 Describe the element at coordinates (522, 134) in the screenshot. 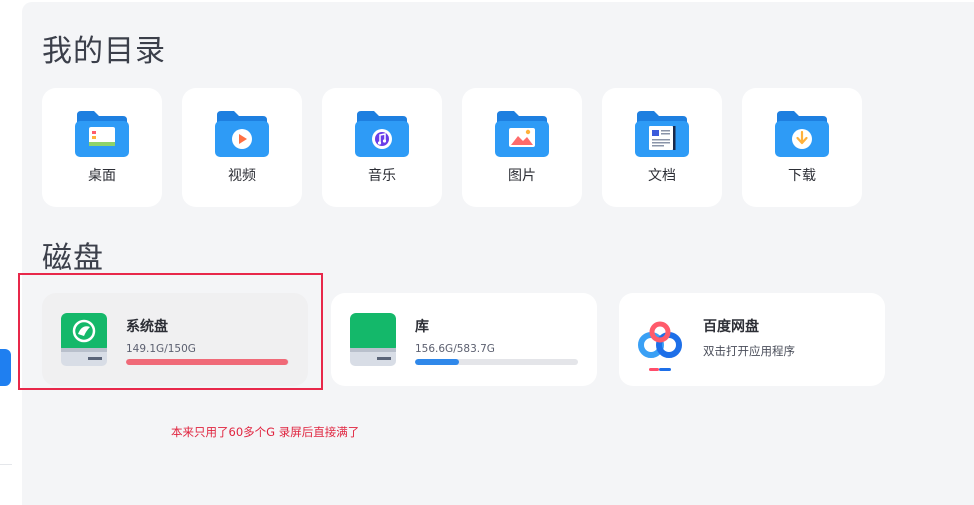

I see `pictures-folder-icon` at that location.